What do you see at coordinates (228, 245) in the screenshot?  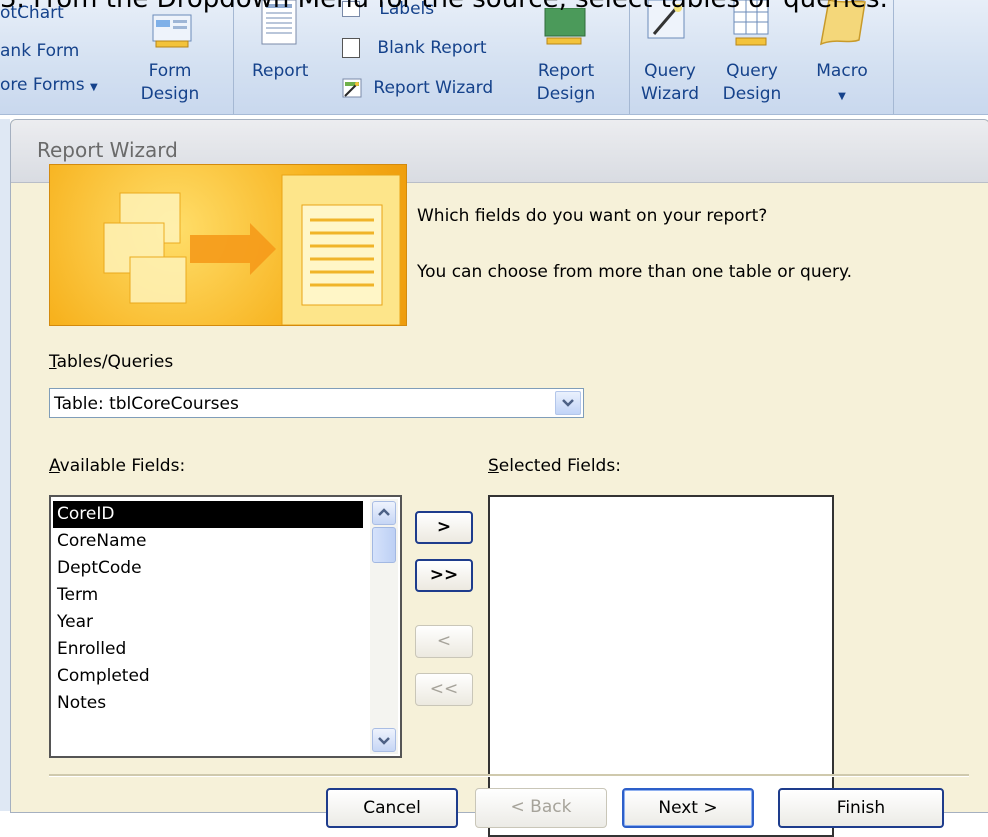 I see `wizard-banner-illustration` at bounding box center [228, 245].